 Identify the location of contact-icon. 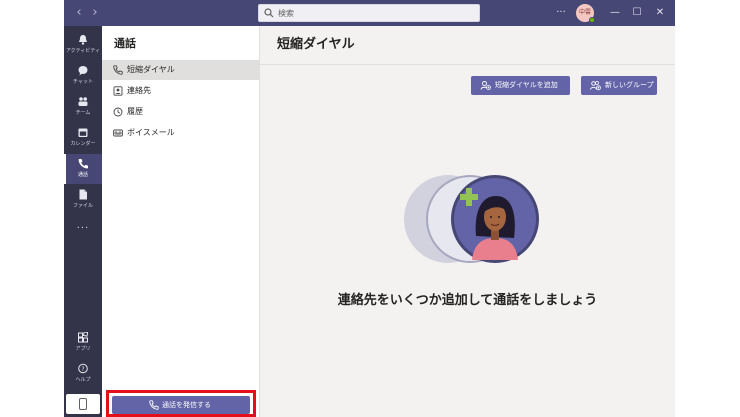
(118, 91).